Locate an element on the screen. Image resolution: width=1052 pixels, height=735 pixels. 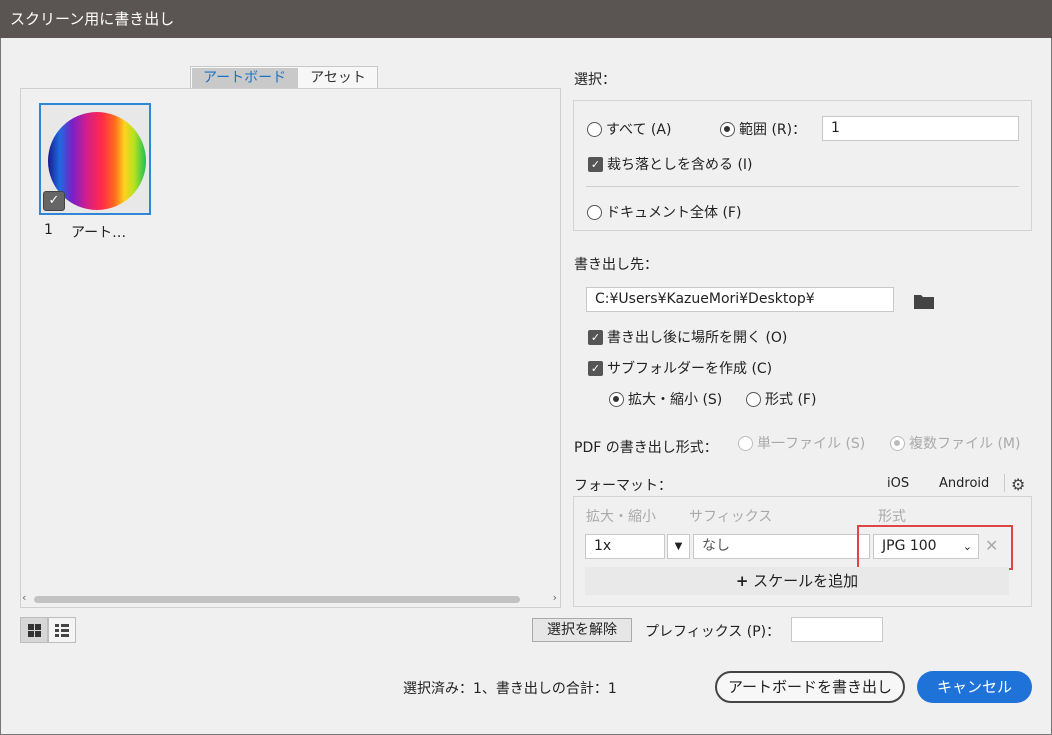
pdf-heading: PDF の書き出し形式： is located at coordinates (646, 448).